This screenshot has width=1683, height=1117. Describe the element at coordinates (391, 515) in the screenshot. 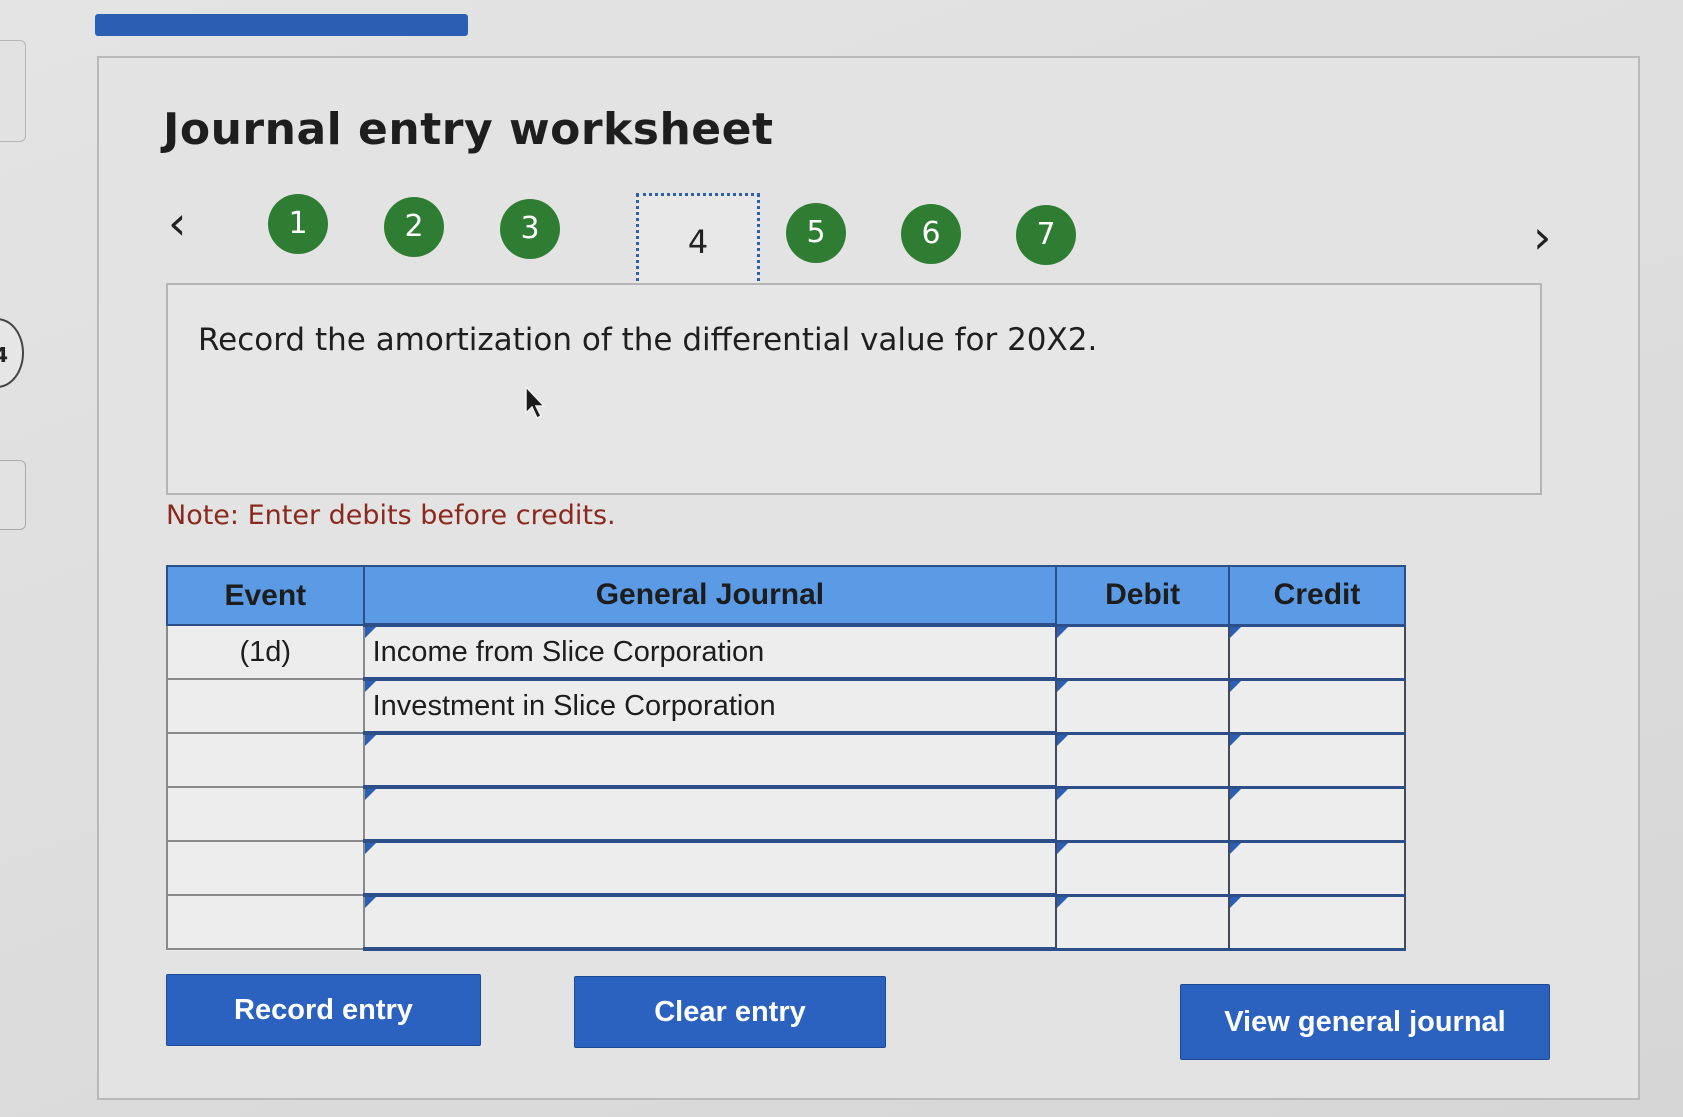

I see `note-text: Note: Enter debits before credits.` at that location.